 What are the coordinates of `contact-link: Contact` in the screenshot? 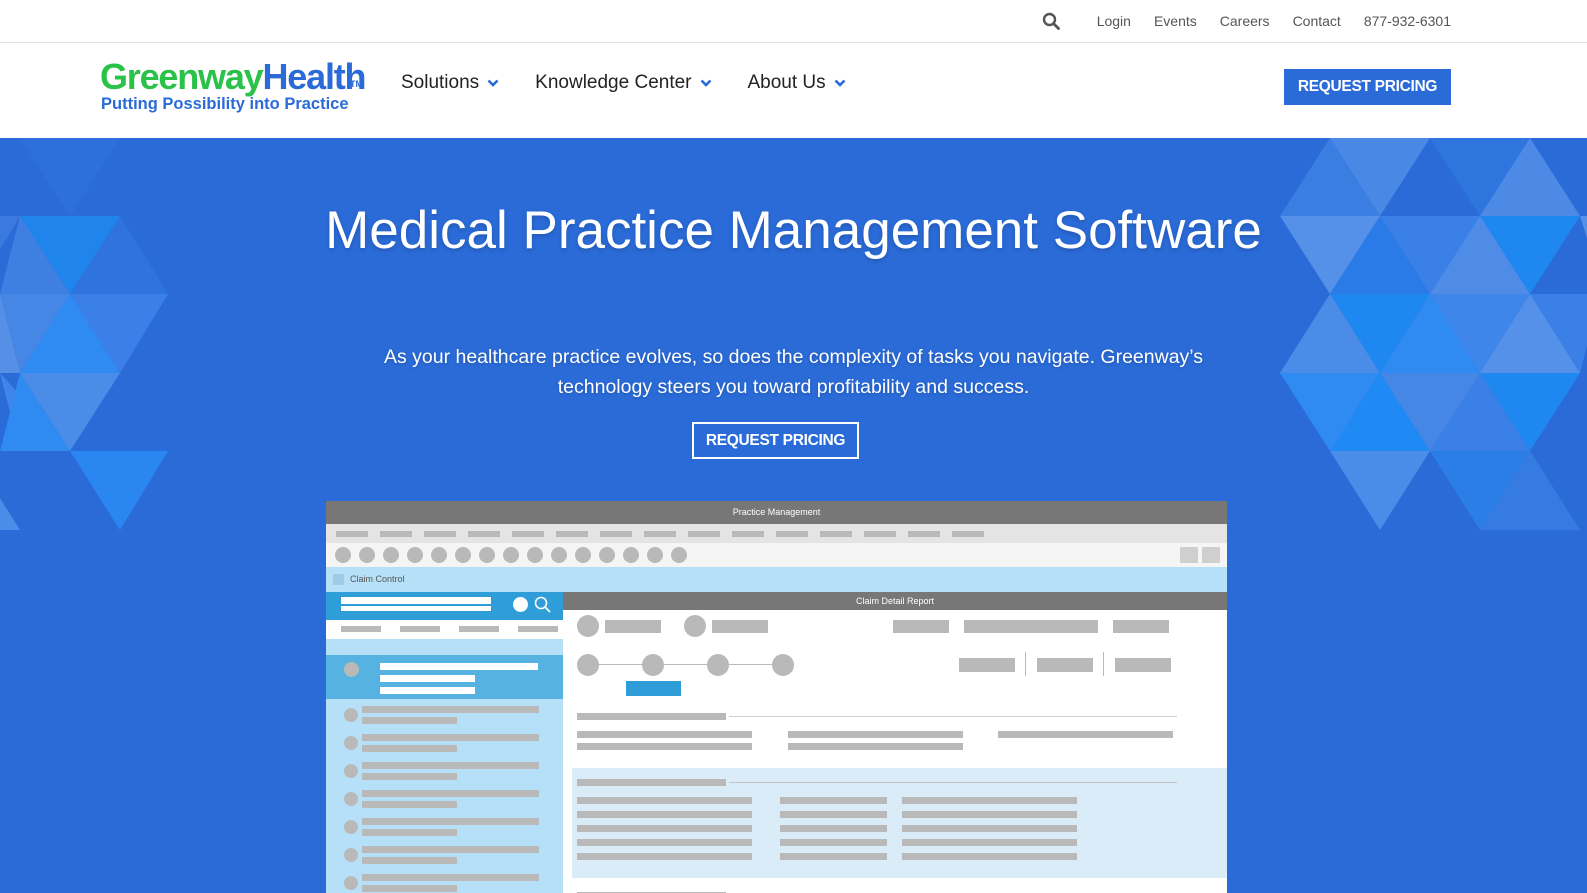 It's located at (1317, 21).